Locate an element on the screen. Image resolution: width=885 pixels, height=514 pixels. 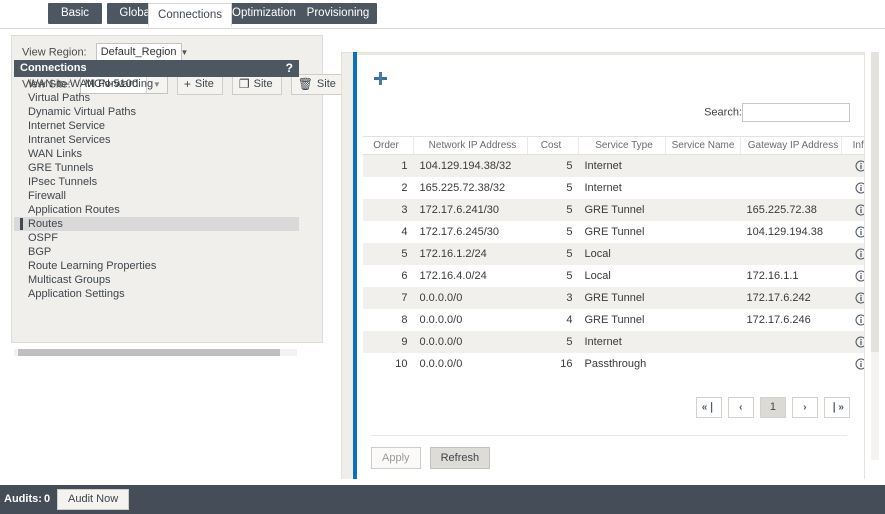
sidebar-item-label: BGP is located at coordinates (40, 252).